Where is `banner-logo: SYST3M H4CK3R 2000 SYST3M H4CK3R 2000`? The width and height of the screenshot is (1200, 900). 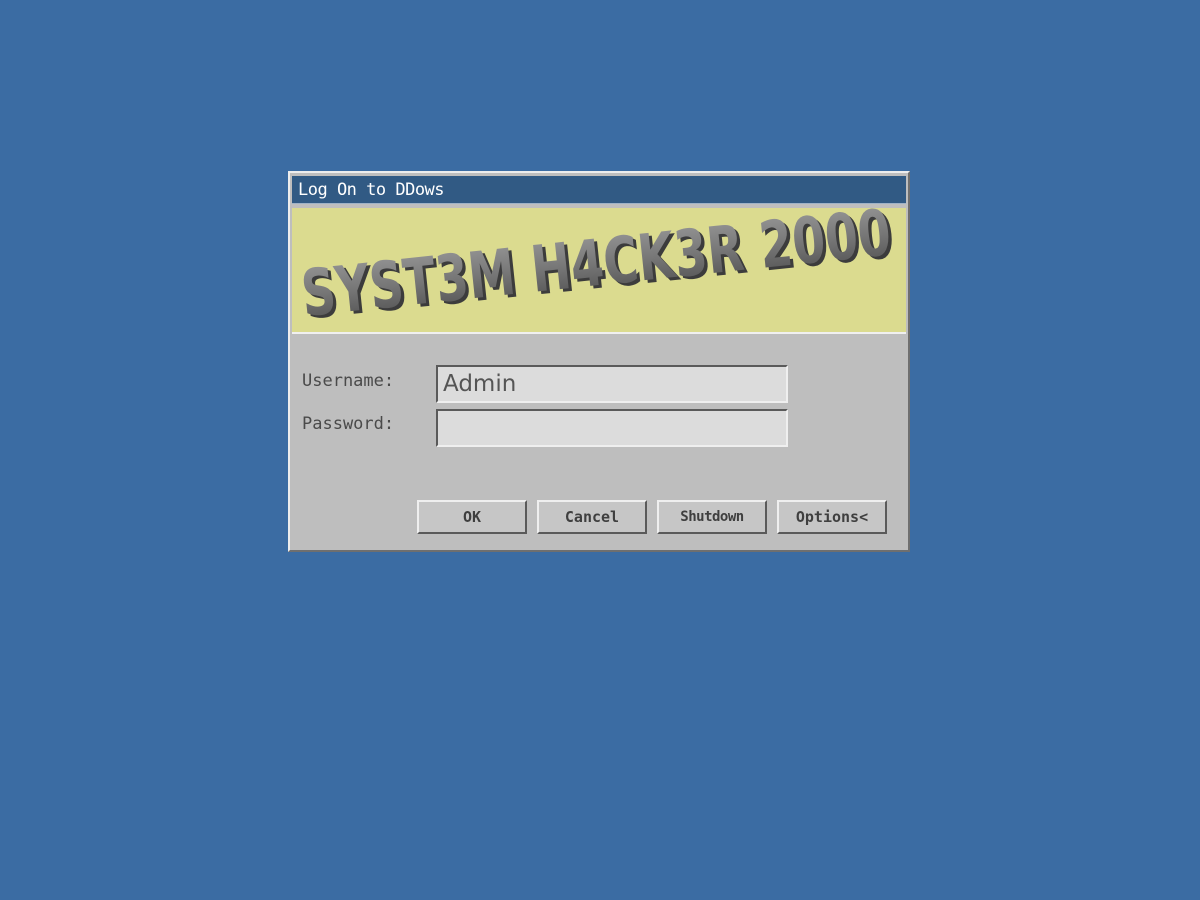 banner-logo: SYST3M H4CK3R 2000 SYST3M H4CK3R 2000 is located at coordinates (598, 270).